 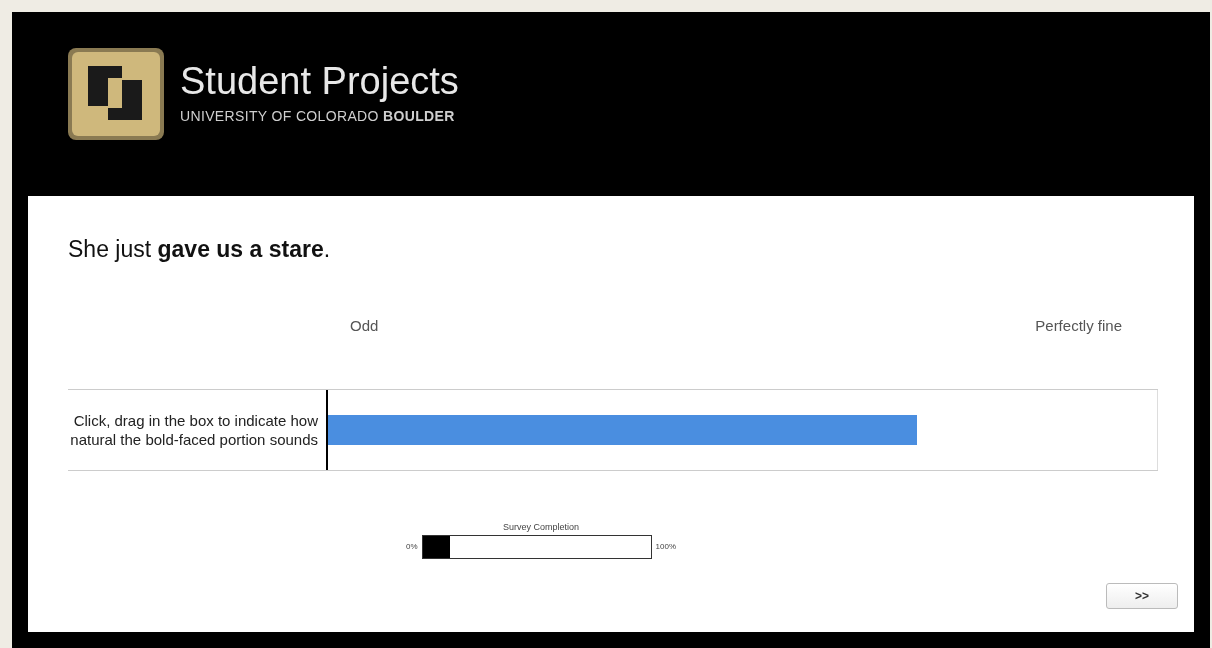 What do you see at coordinates (116, 94) in the screenshot?
I see `logo-icon` at bounding box center [116, 94].